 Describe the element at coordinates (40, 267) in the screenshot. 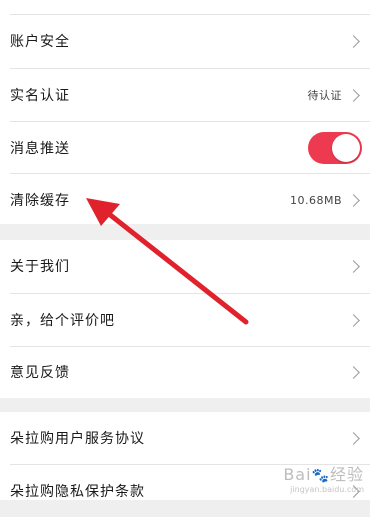

I see `about-us-label: 关于我们` at that location.